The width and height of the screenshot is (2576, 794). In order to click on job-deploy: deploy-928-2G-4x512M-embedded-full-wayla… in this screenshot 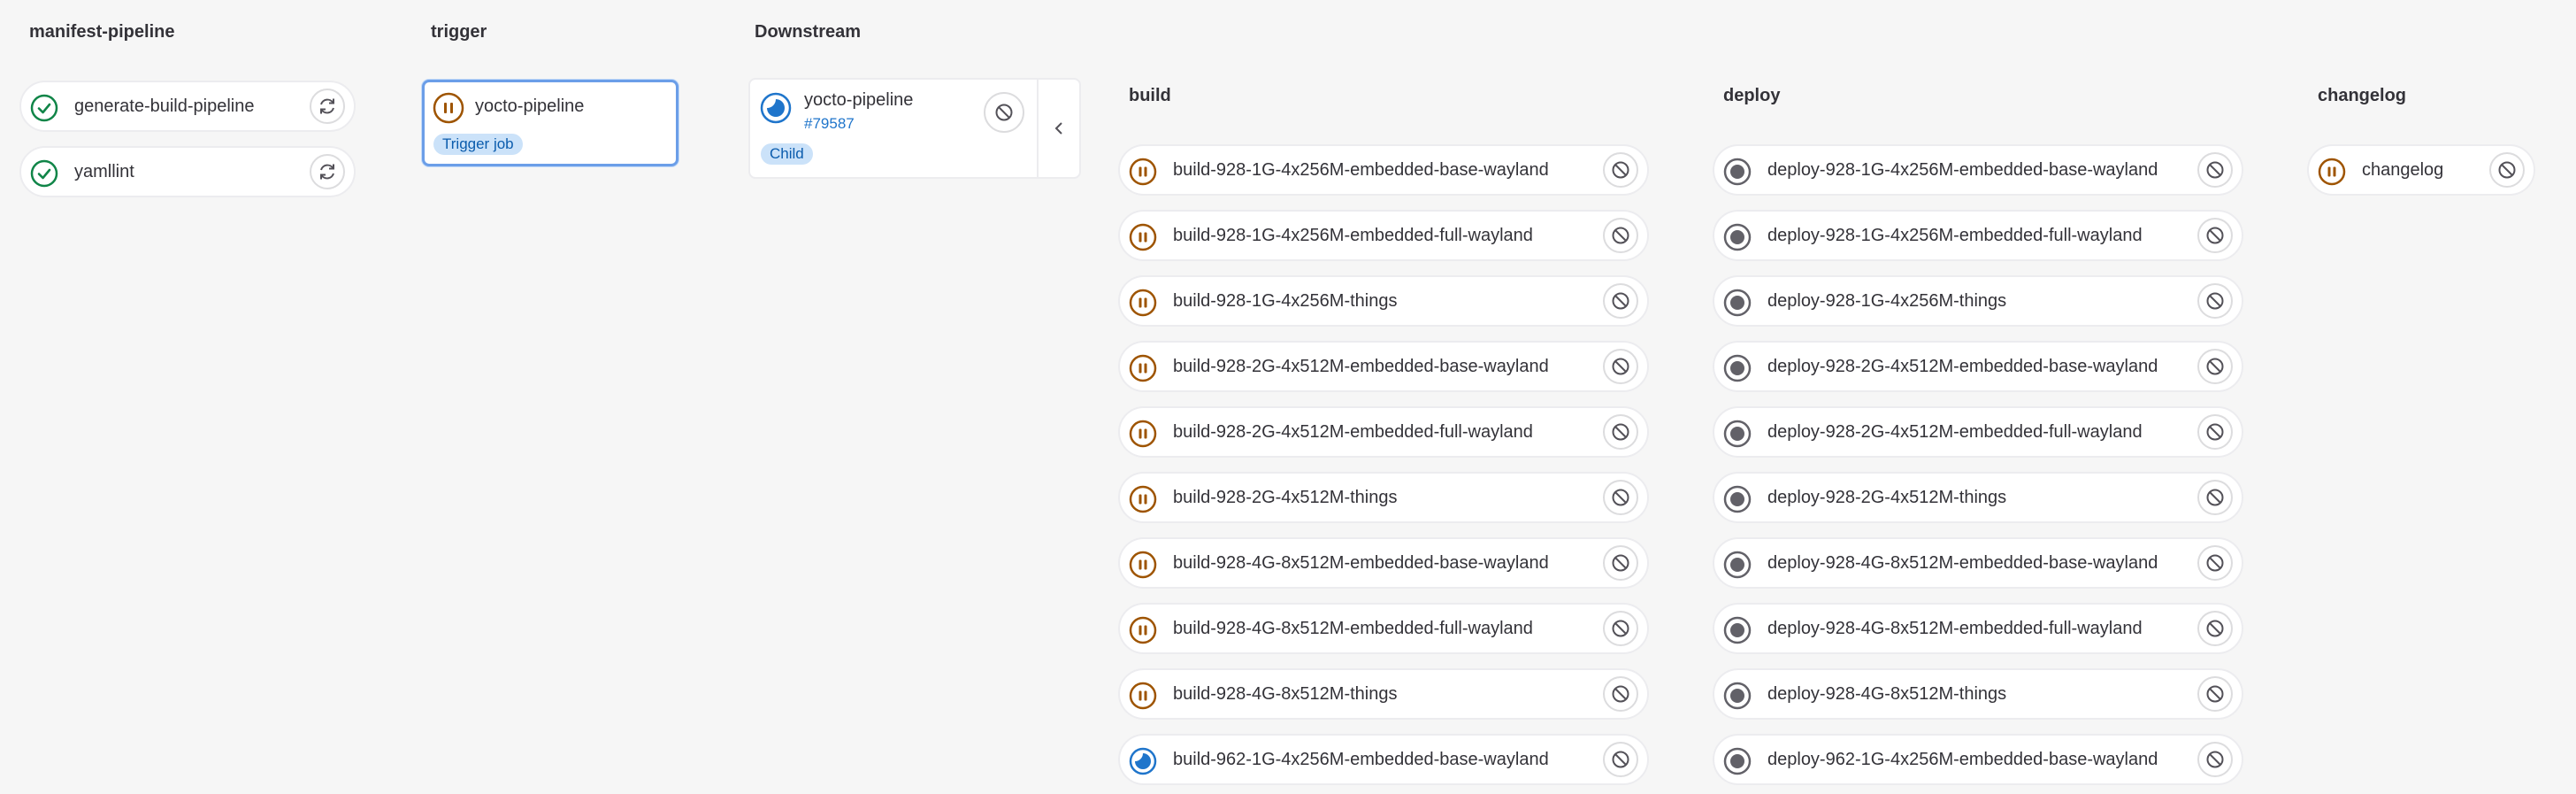, I will do `click(1978, 432)`.